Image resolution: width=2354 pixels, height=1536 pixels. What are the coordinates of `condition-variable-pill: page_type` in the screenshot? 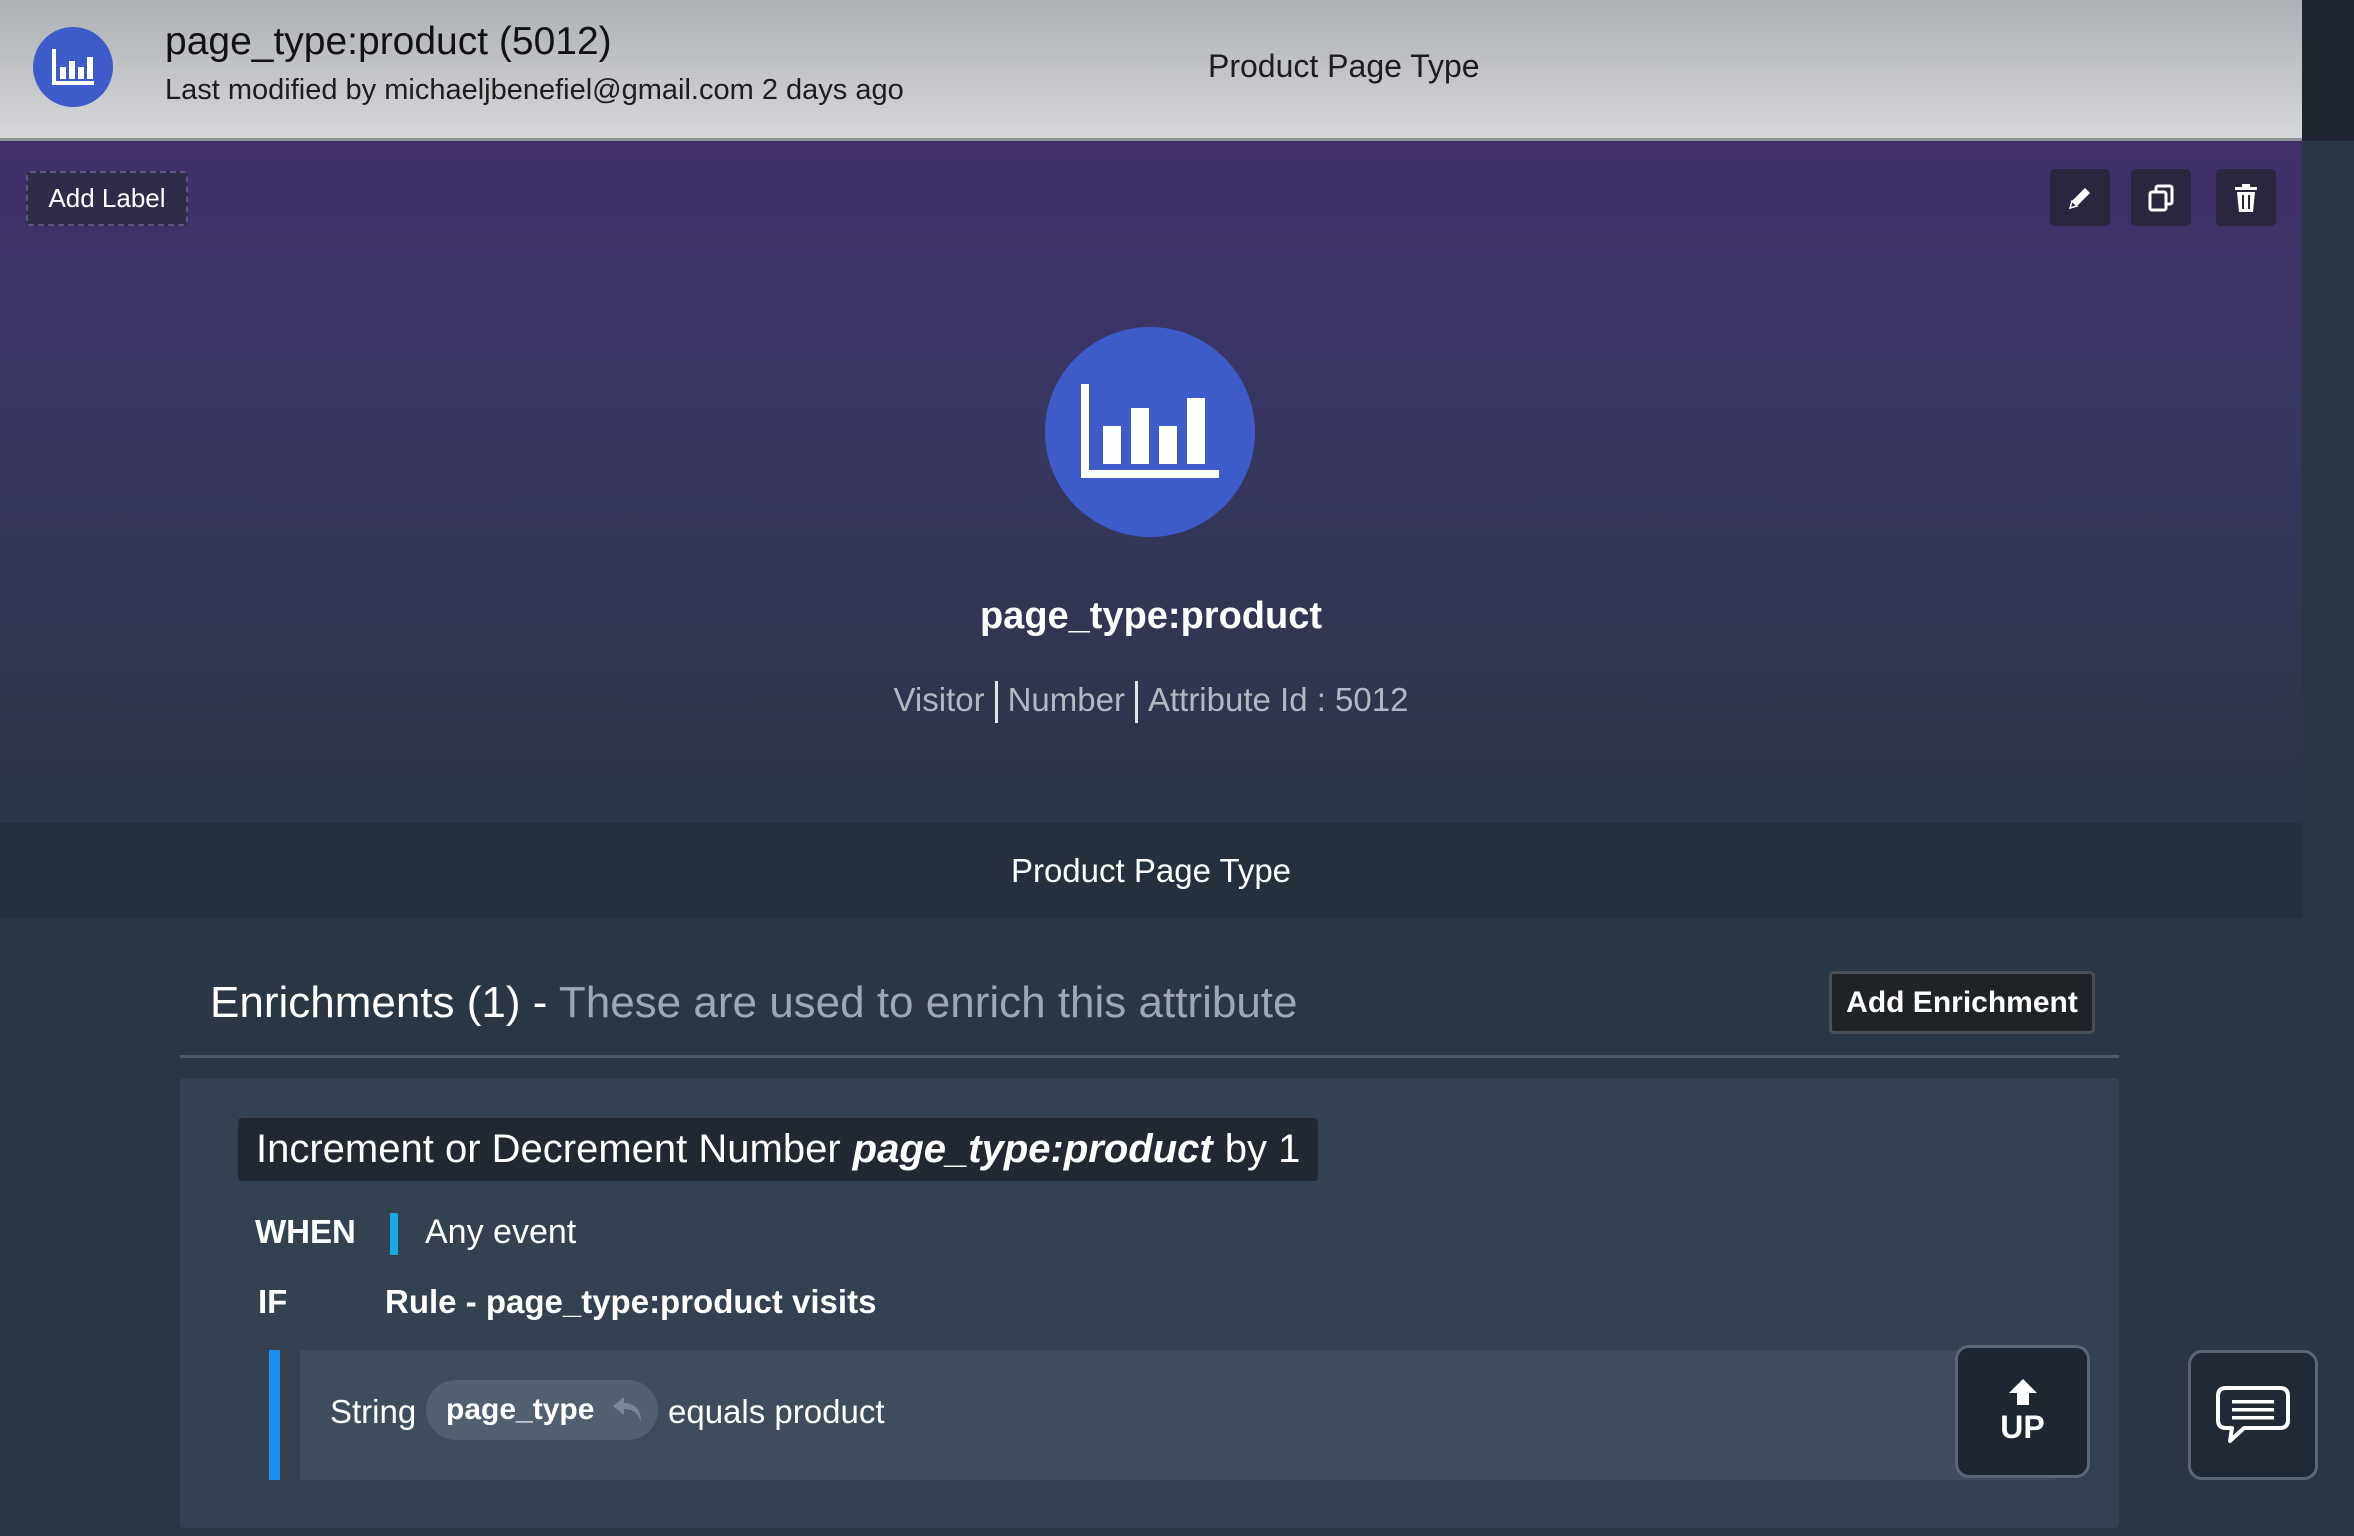 It's located at (542, 1410).